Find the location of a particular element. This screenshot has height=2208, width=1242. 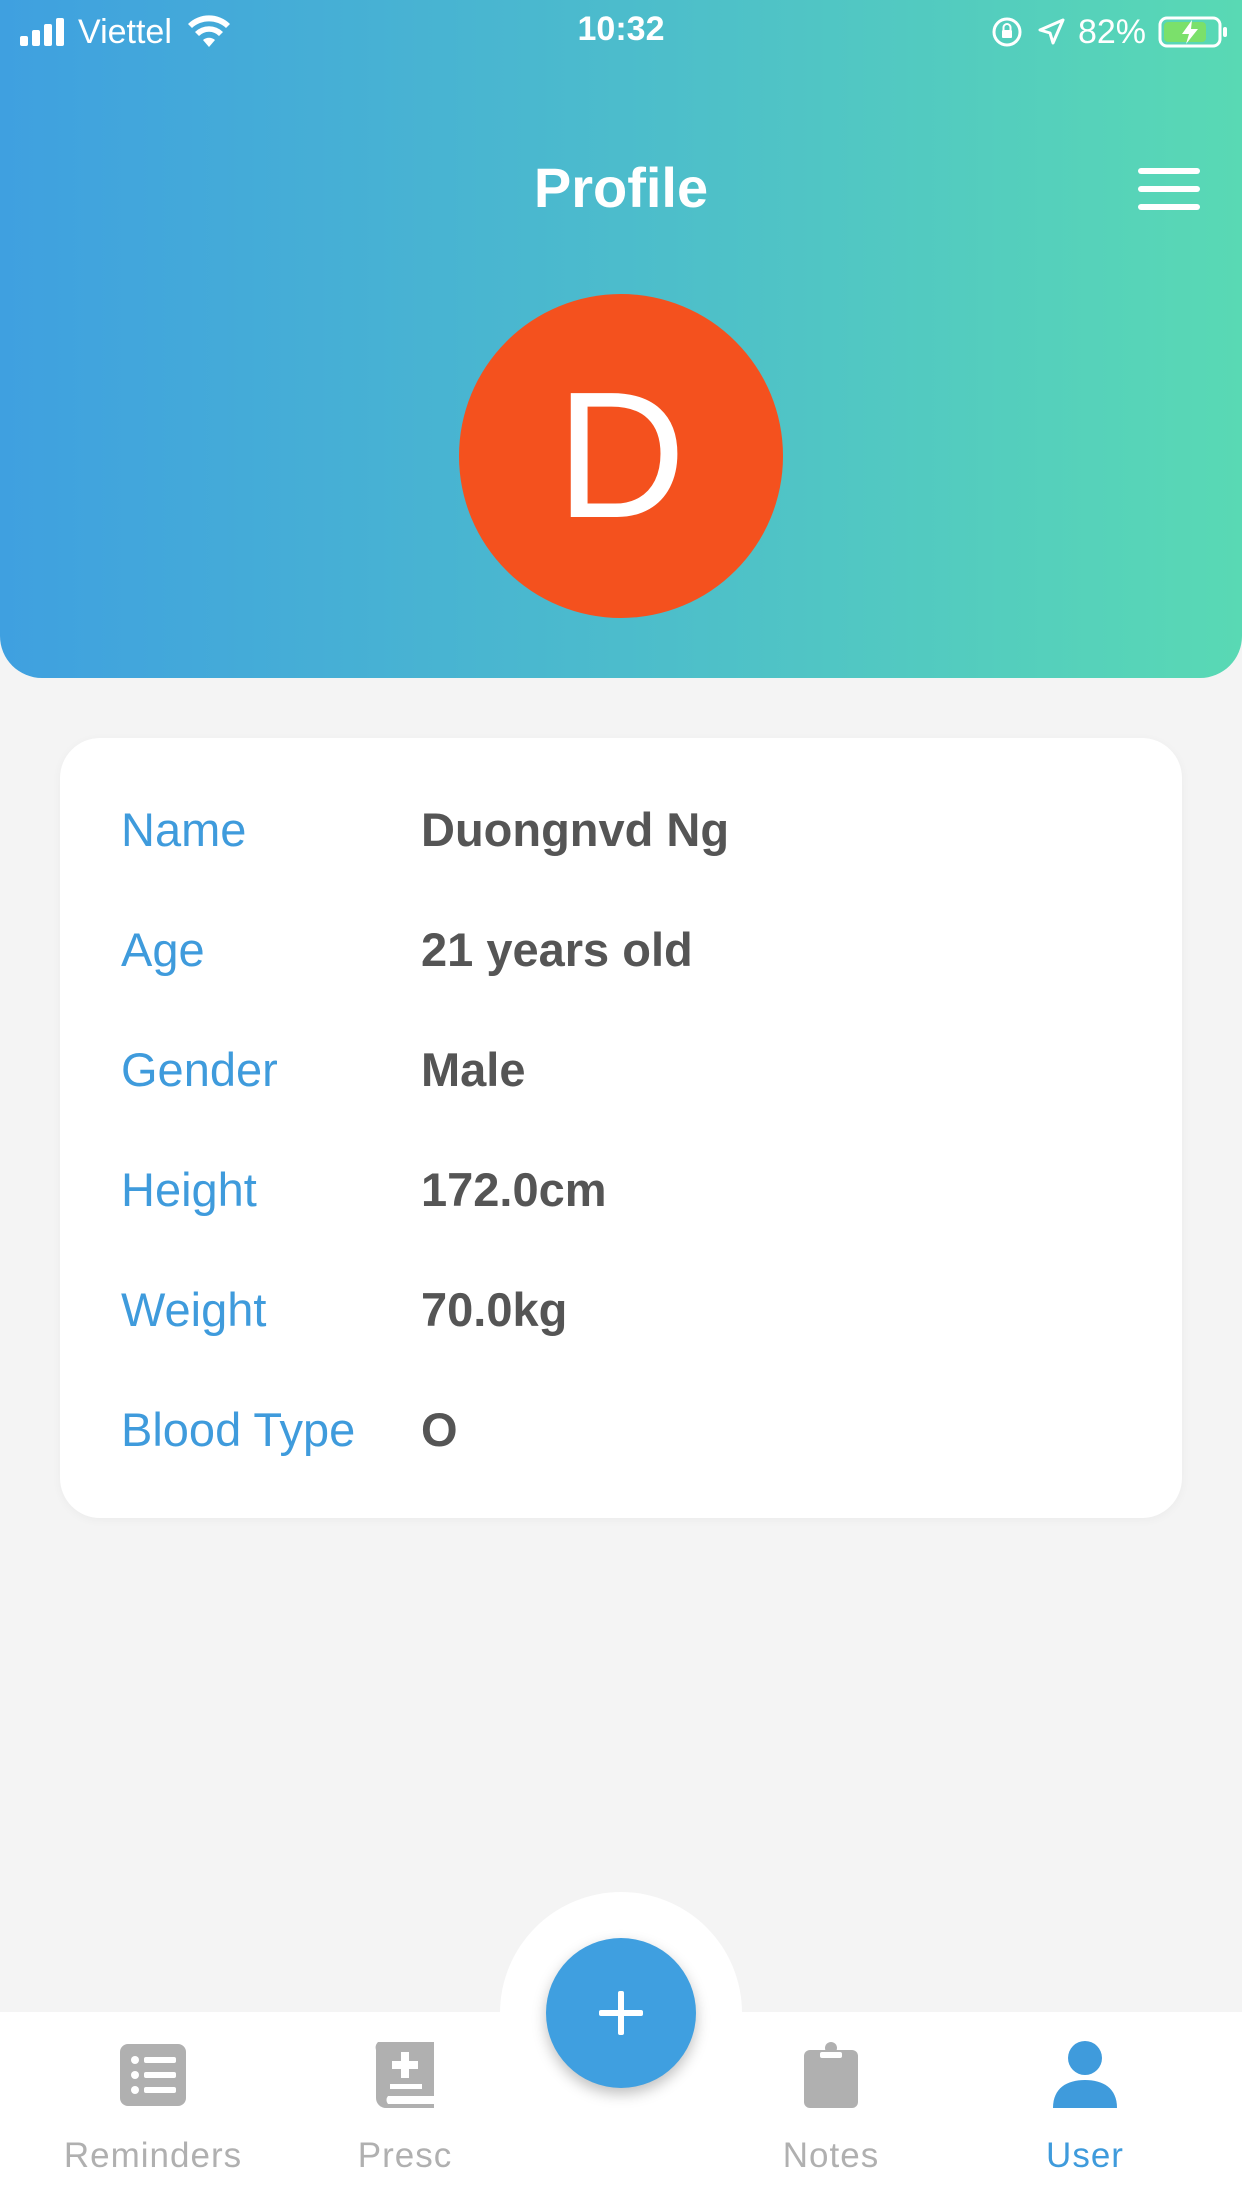

status-bar: Viettel 10:32 82% is located at coordinates (621, 32).